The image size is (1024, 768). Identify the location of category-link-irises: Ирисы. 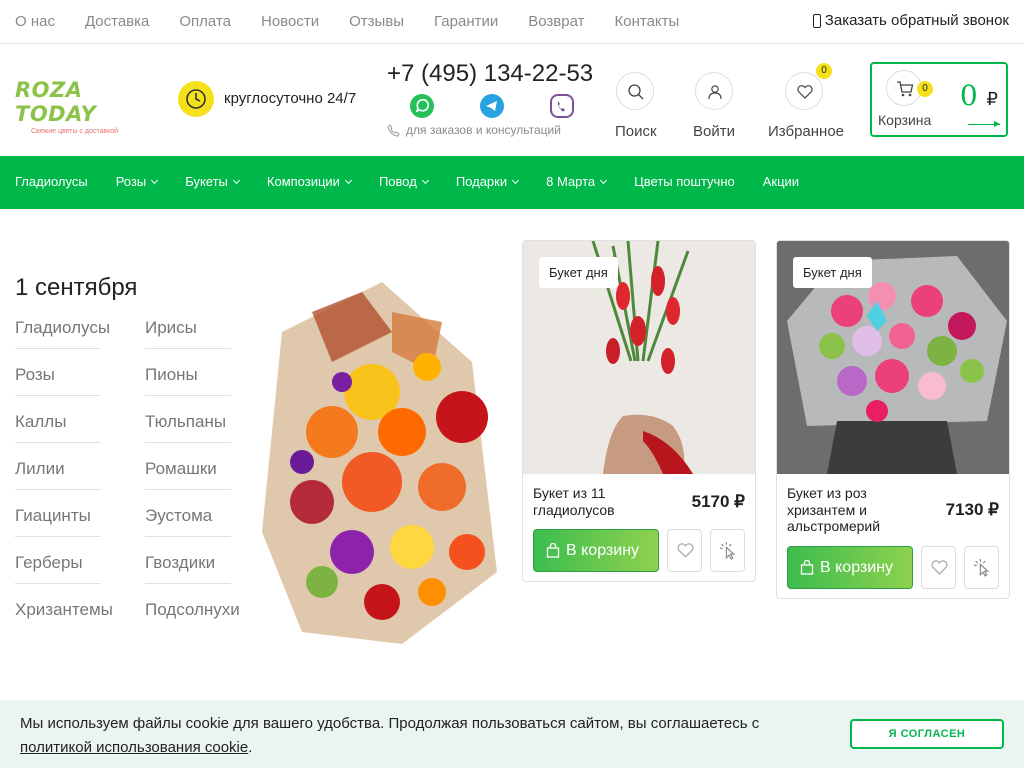
(188, 333).